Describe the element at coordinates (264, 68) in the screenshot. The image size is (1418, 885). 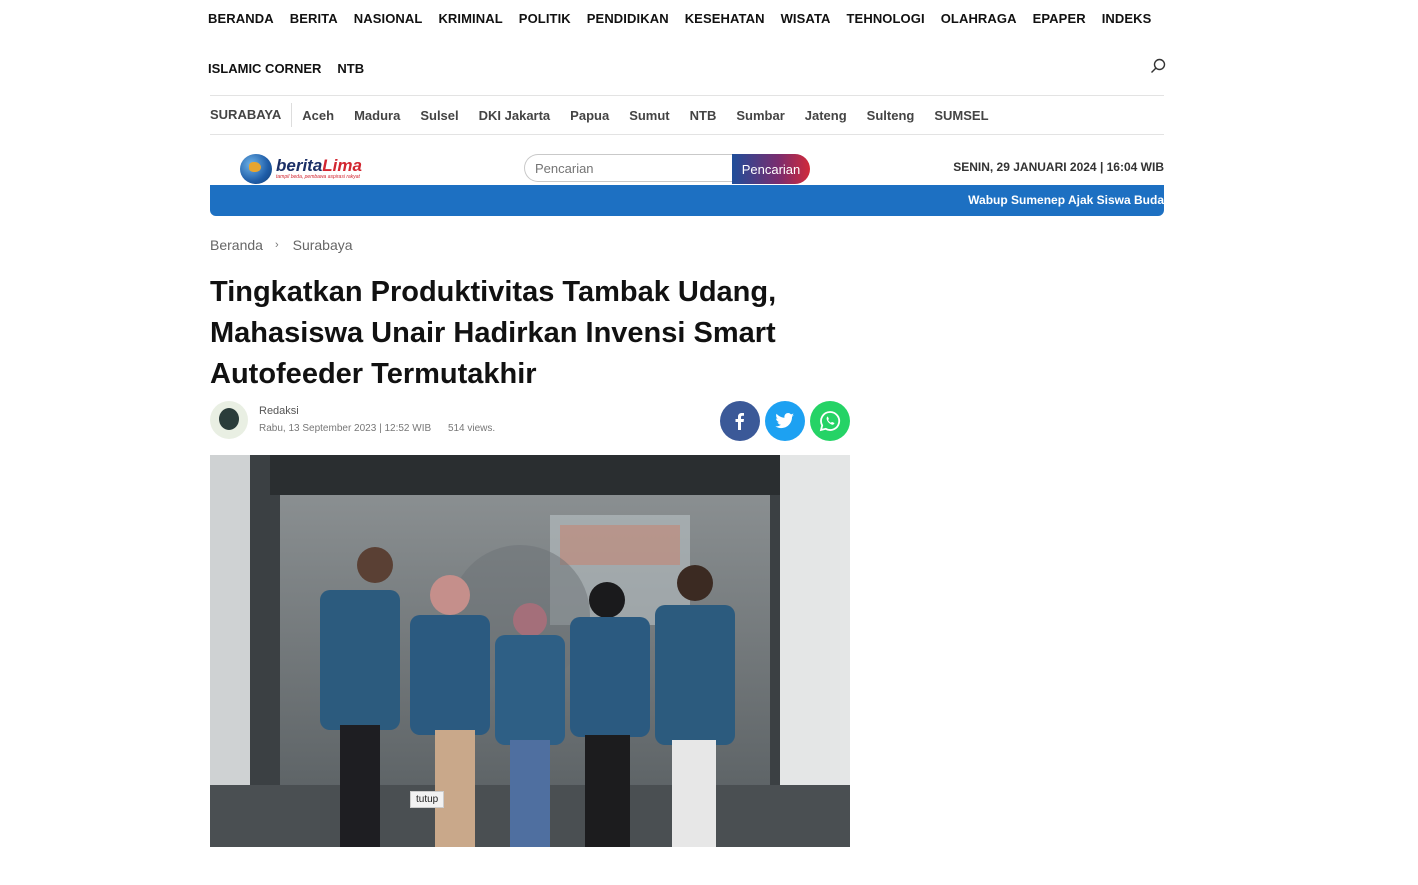
I see `nav-item-islamic-corner: ISLAMIC CORNER` at that location.